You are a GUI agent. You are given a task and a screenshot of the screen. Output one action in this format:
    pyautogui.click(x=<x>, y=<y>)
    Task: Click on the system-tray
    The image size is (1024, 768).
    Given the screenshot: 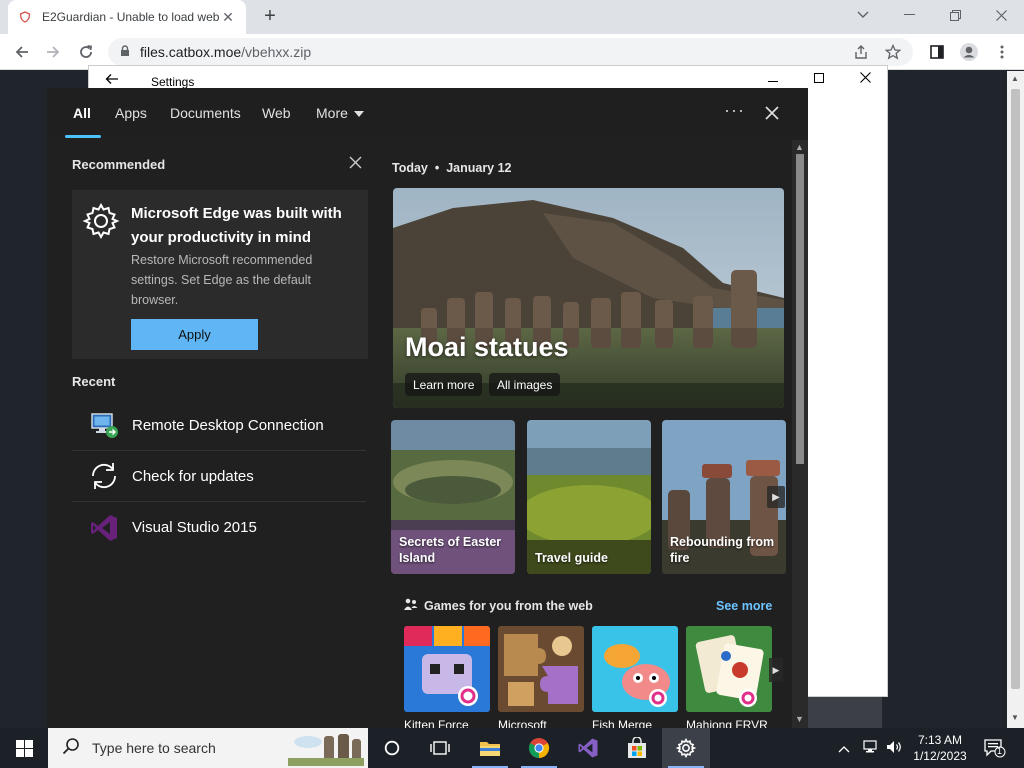 What is the action you would take?
    pyautogui.click(x=870, y=748)
    